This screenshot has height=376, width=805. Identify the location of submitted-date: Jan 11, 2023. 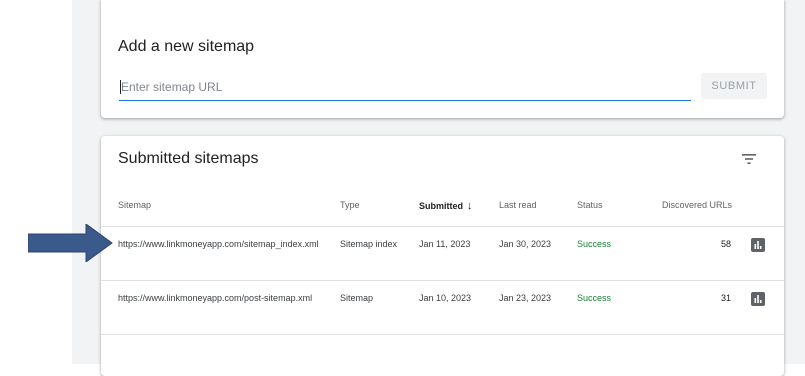
(445, 244).